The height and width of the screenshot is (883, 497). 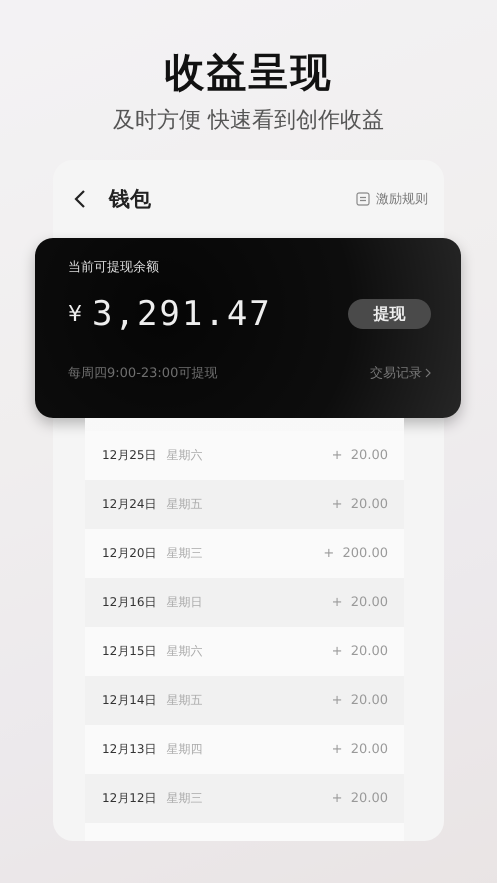 What do you see at coordinates (182, 314) in the screenshot?
I see `balance-amount: 3,291.47` at bounding box center [182, 314].